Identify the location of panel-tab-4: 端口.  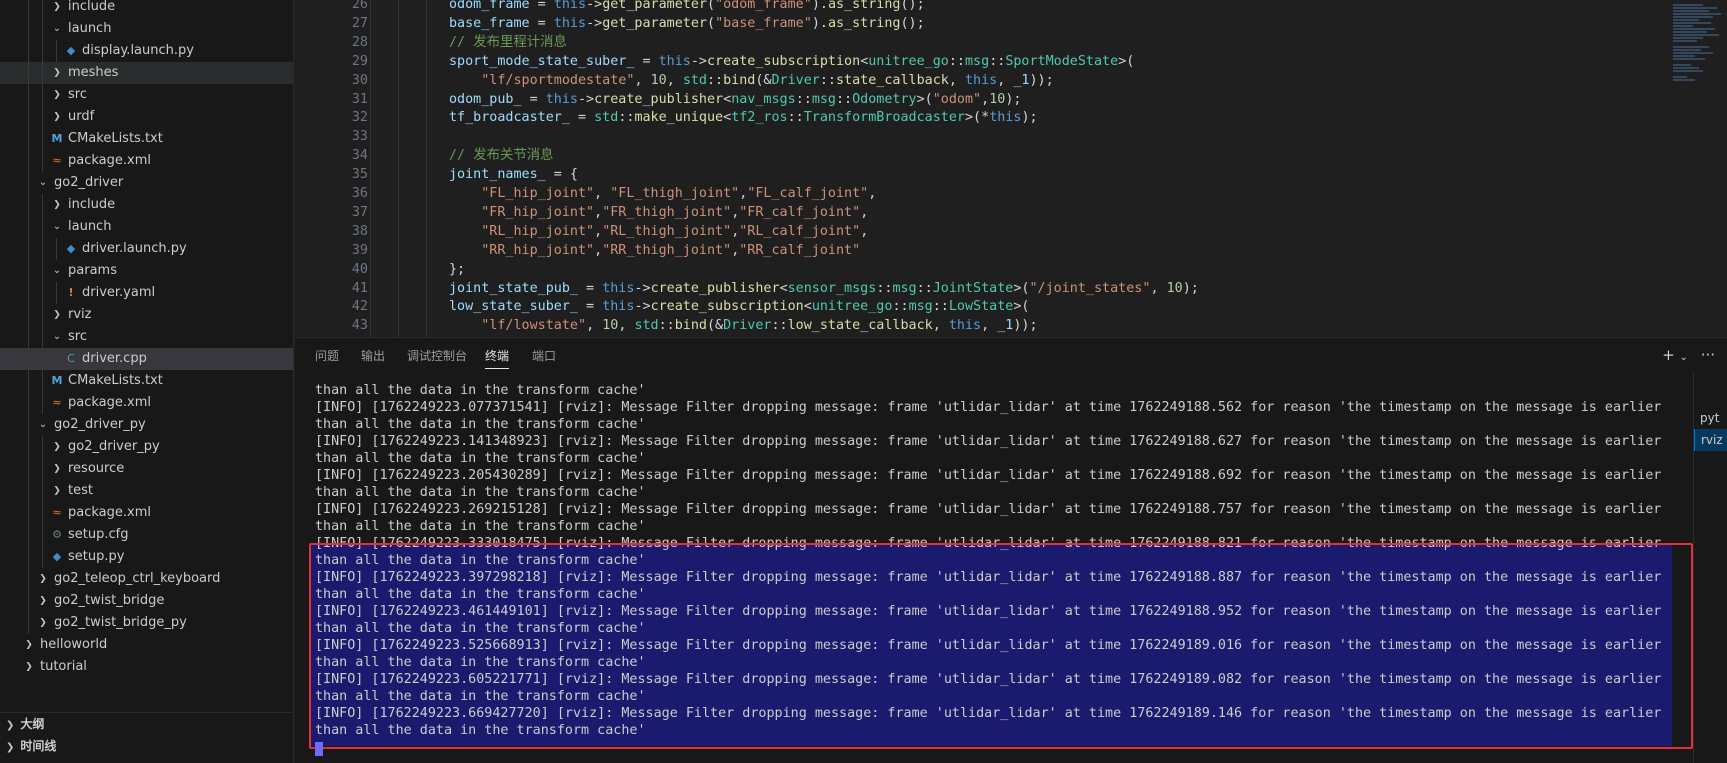
(544, 358).